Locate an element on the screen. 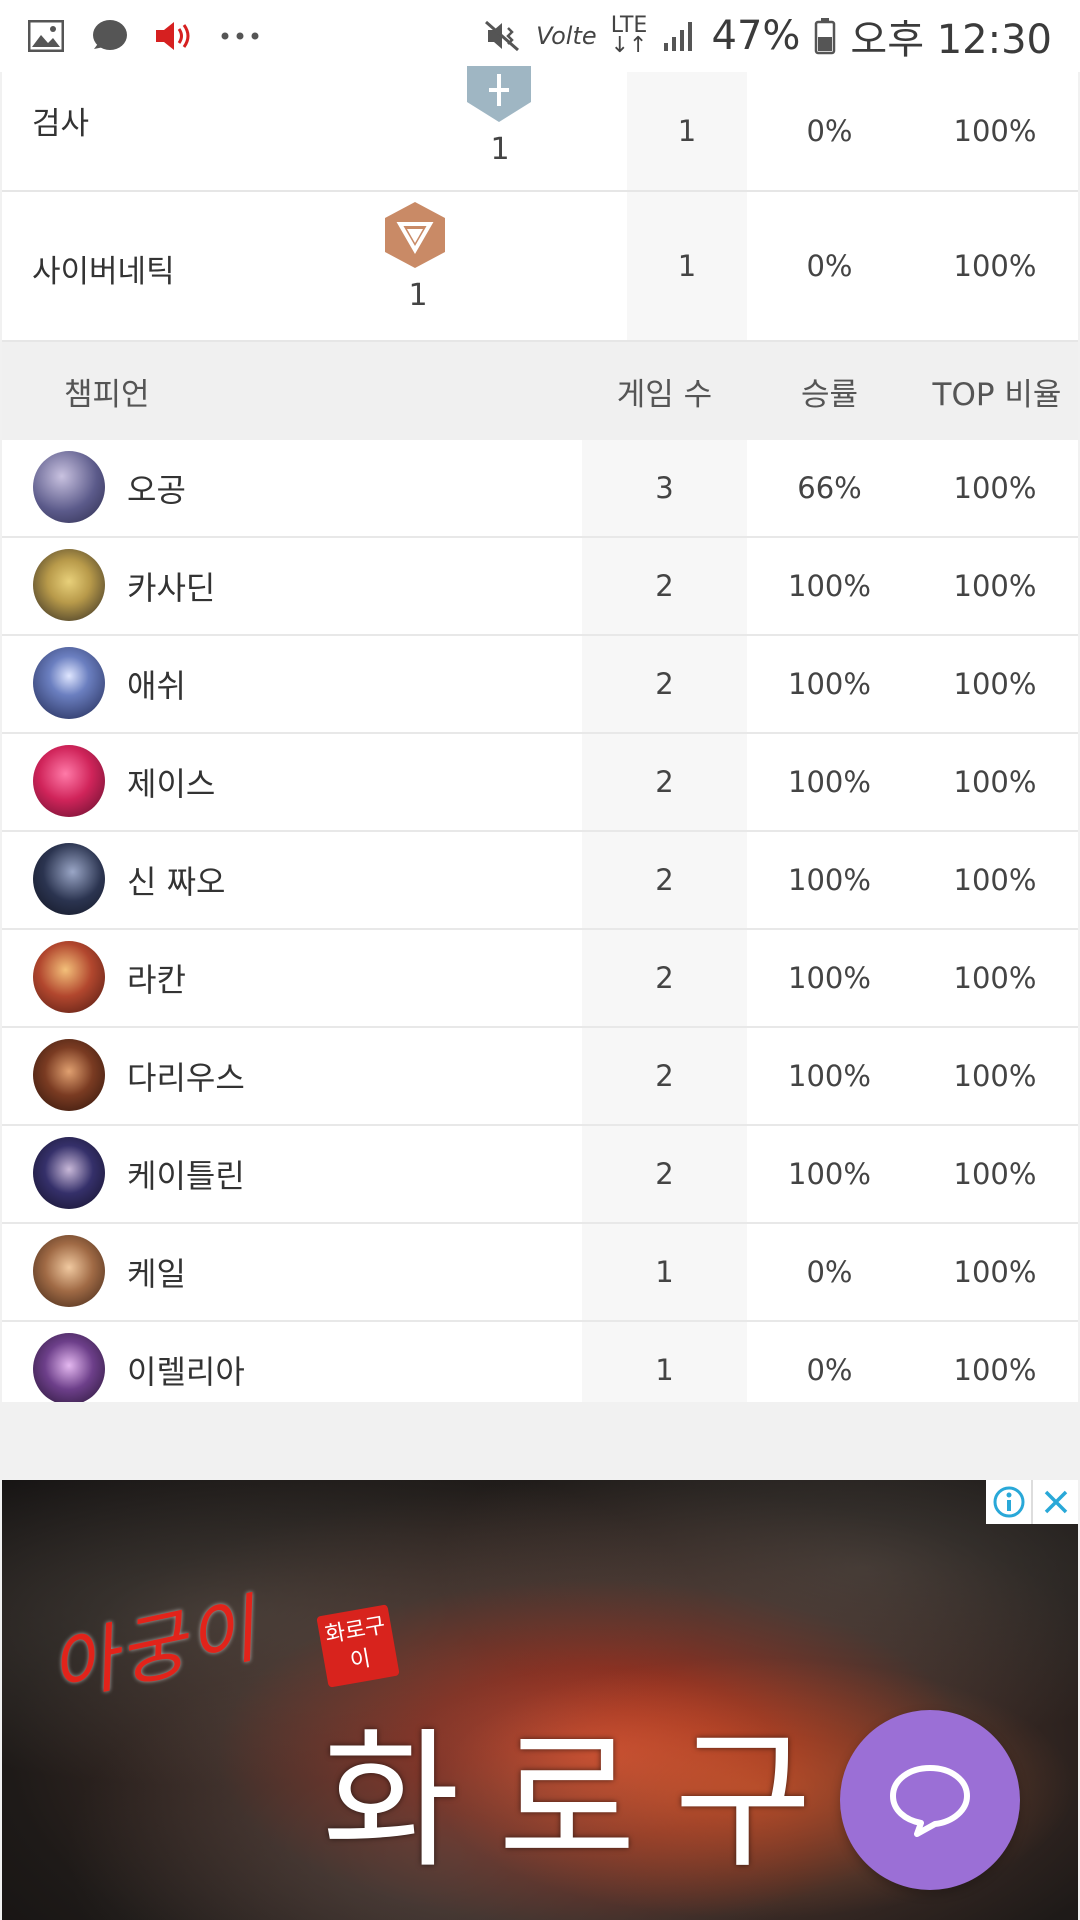 The height and width of the screenshot is (1920, 1080). trait-row: 검사 1 1 0% 100% is located at coordinates (540, 129).